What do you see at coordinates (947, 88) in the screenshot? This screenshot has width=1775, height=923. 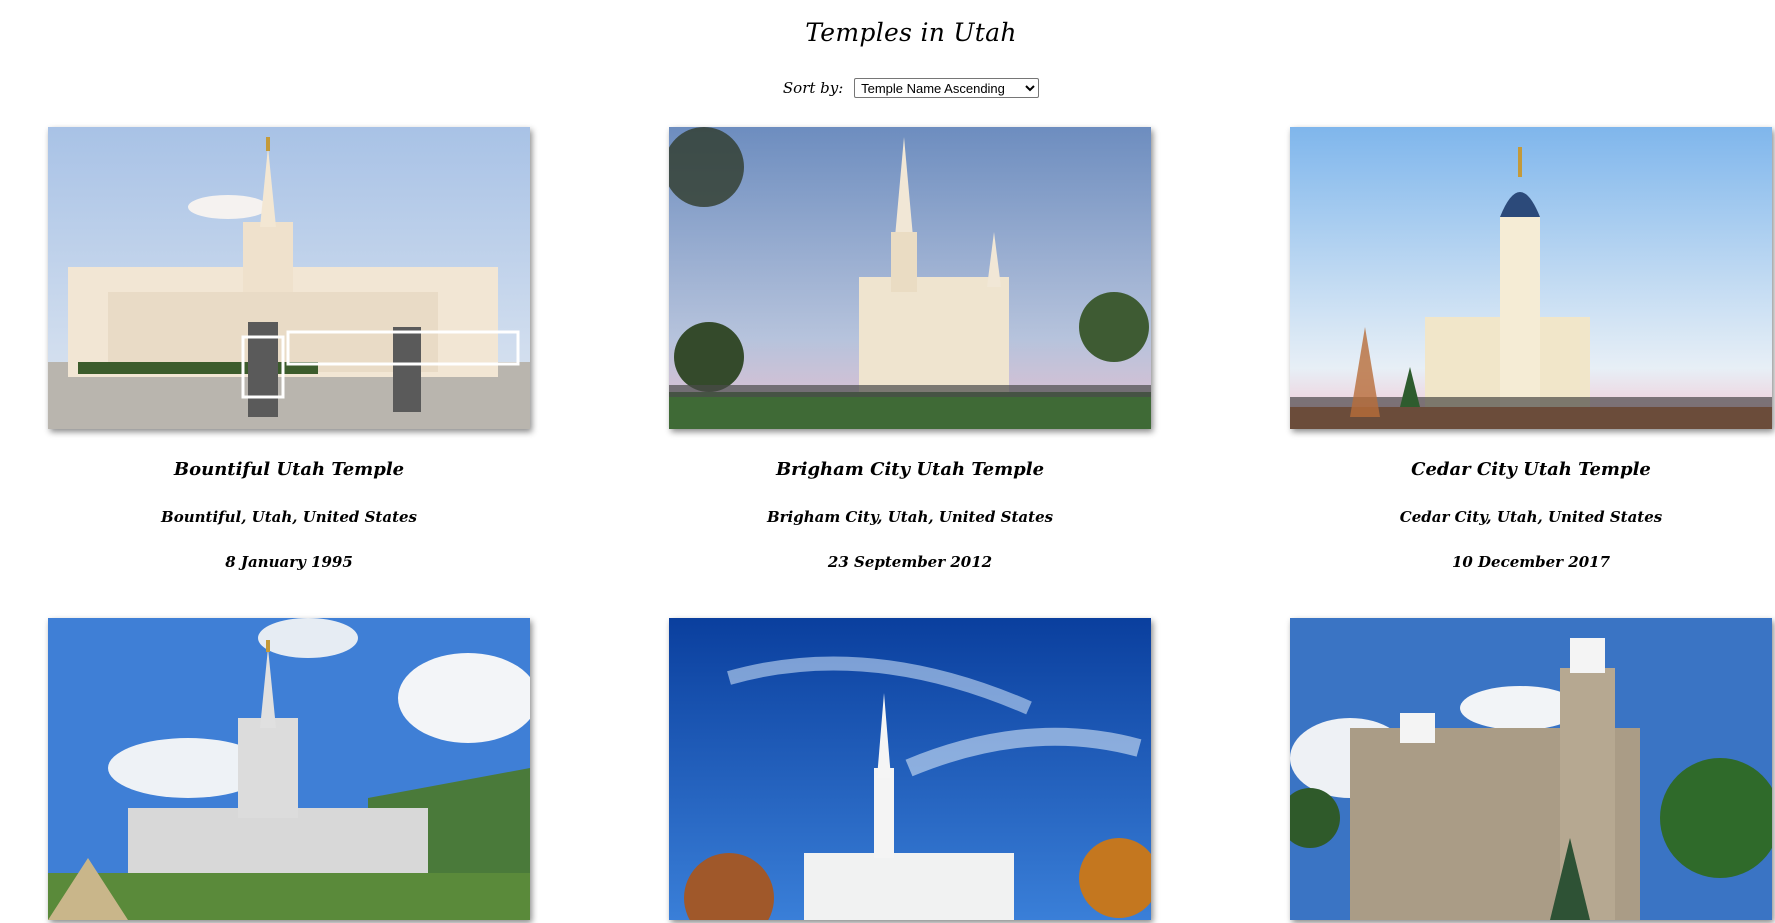 I see `sort-select: Temple Name Ascending` at bounding box center [947, 88].